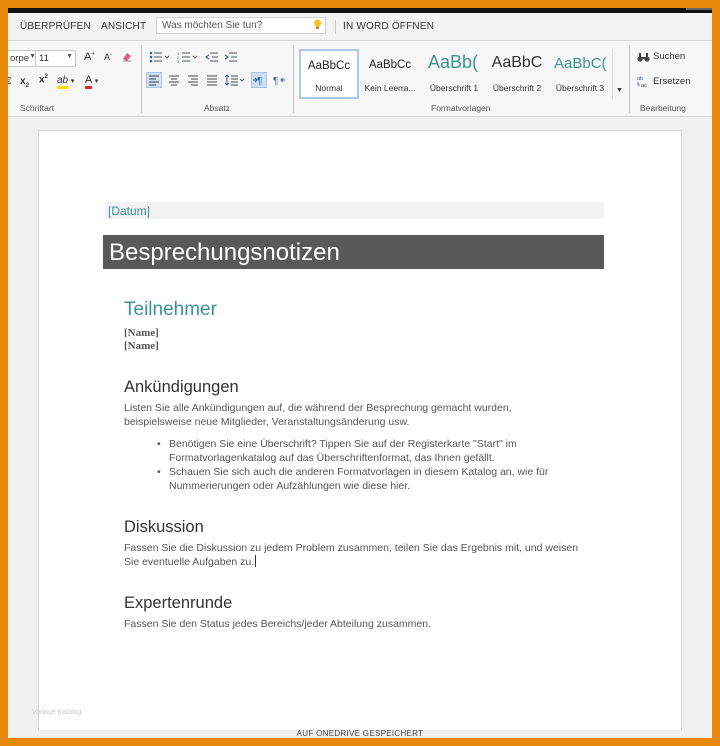  Describe the element at coordinates (453, 62) in the screenshot. I see `style-preview: AaBb(` at that location.